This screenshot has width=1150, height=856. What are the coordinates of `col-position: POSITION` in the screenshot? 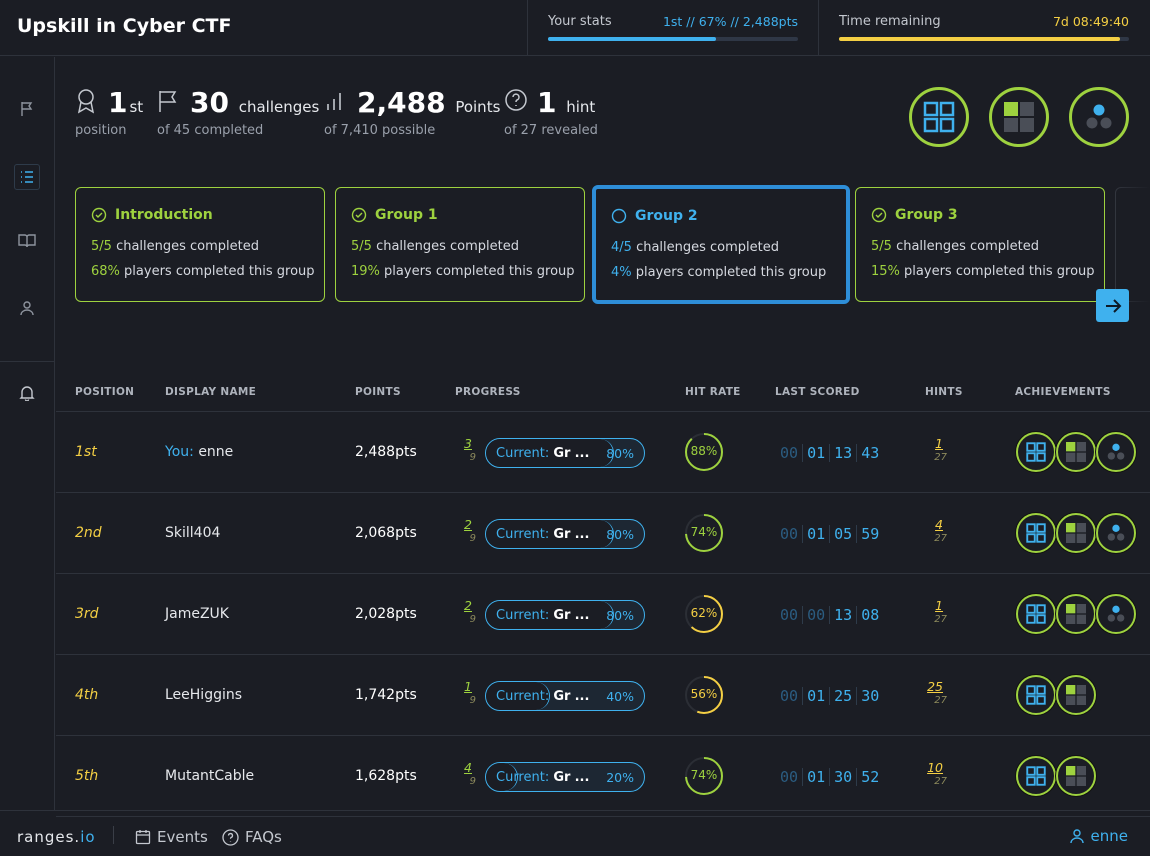 It's located at (104, 392).